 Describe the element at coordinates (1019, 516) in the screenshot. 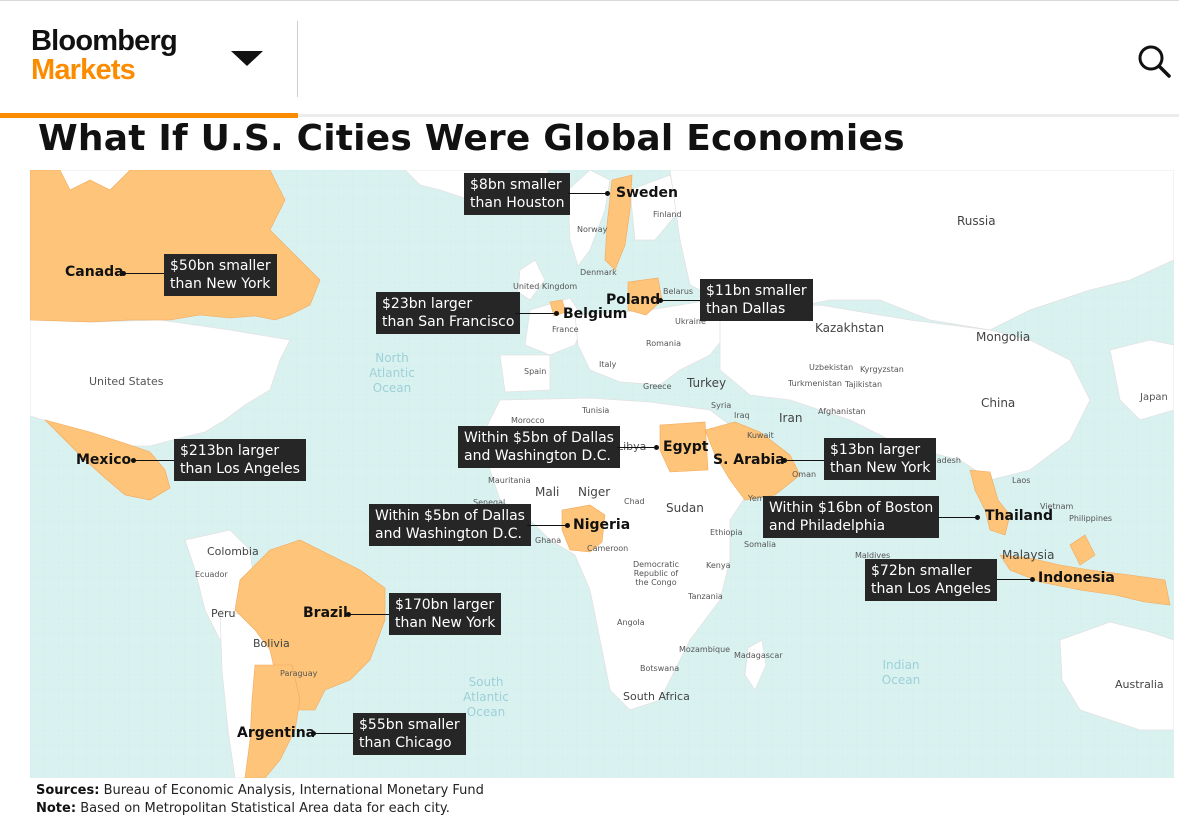

I see `label-thailand: Thailand` at that location.